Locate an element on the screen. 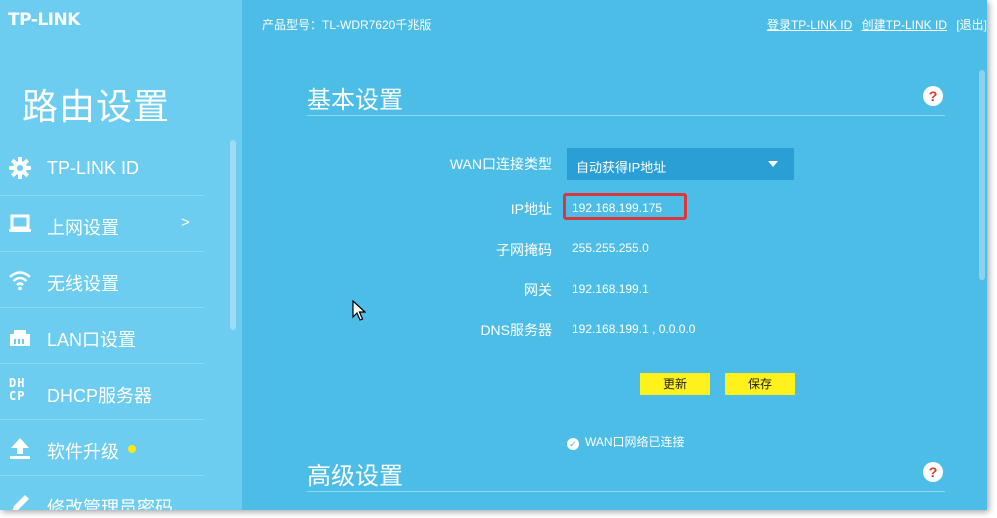  chevron-right-icon: > is located at coordinates (185, 222).